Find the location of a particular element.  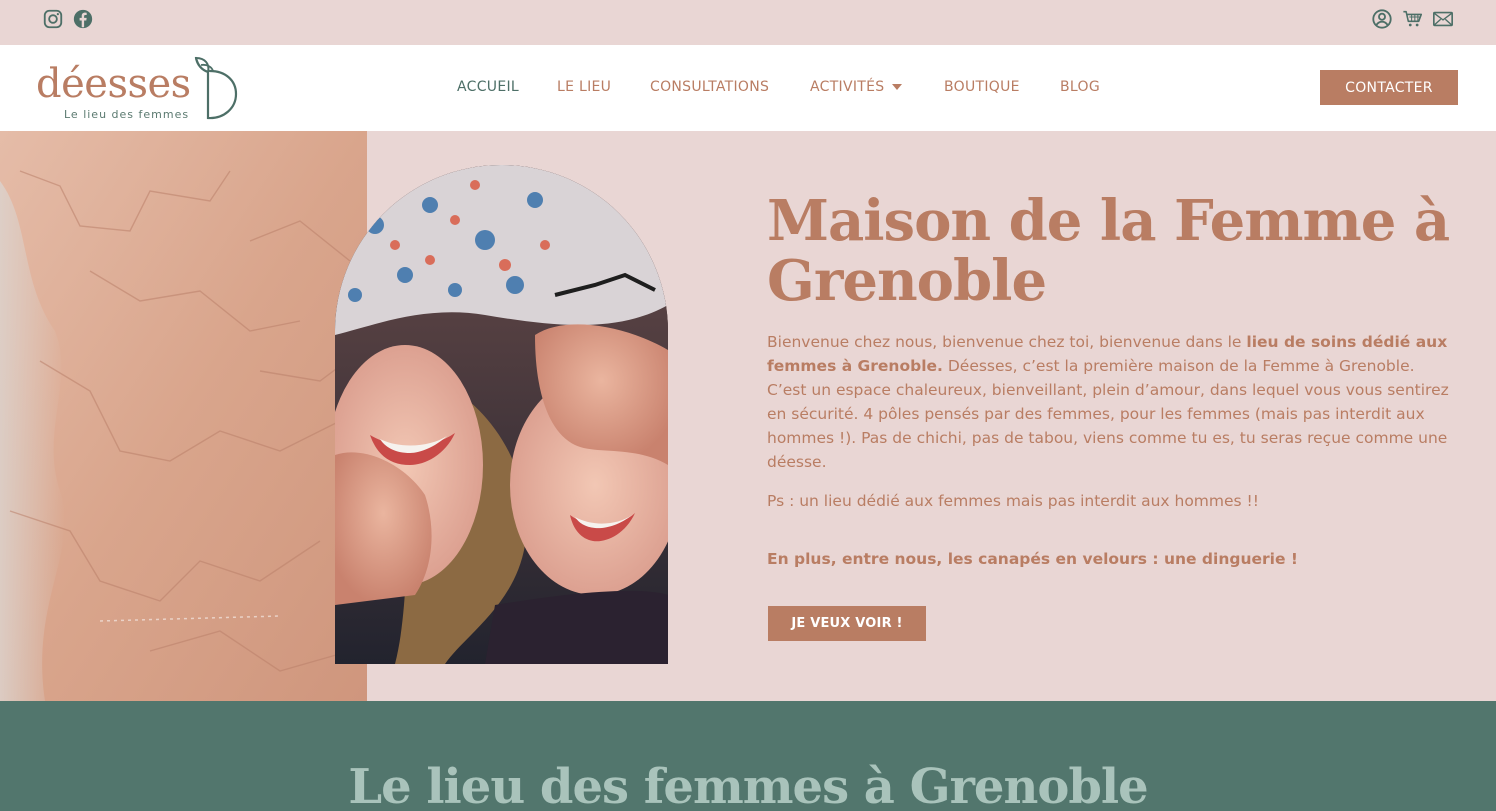

hero-title: Maison de la Femme à Grenoble is located at coordinates (1108, 251).